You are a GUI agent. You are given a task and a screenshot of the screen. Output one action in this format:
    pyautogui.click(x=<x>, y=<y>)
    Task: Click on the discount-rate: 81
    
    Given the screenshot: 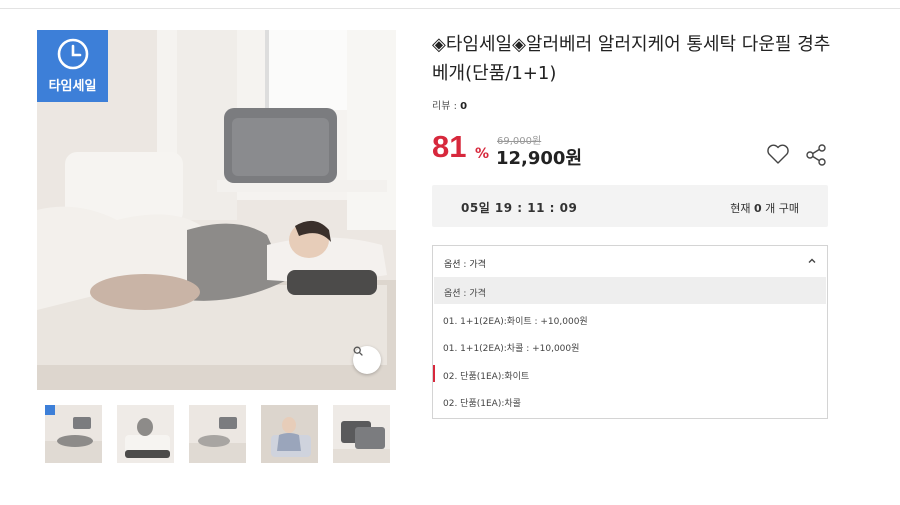 What is the action you would take?
    pyautogui.click(x=449, y=146)
    